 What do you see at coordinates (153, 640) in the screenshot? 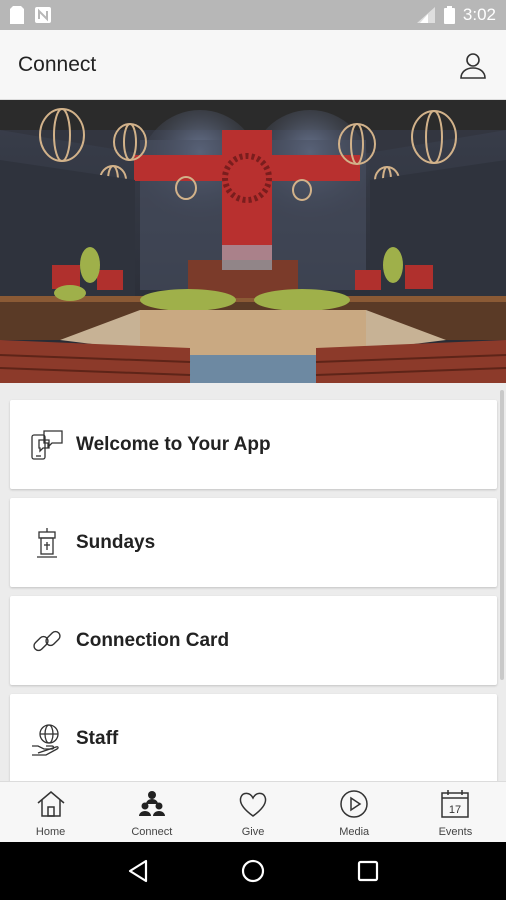
I see `menu-item-label: Connection Card` at bounding box center [153, 640].